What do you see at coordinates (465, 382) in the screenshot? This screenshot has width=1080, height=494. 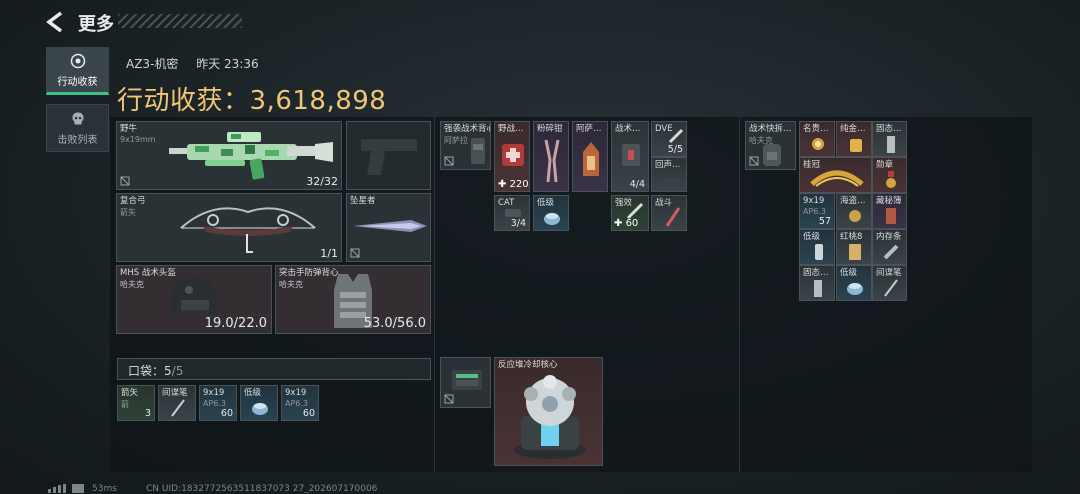 I see `safe-box-slot` at bounding box center [465, 382].